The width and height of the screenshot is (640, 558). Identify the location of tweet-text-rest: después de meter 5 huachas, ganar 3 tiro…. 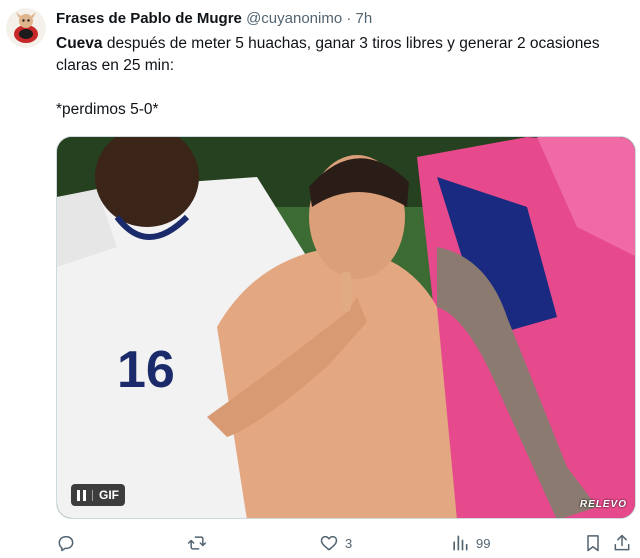
(328, 54).